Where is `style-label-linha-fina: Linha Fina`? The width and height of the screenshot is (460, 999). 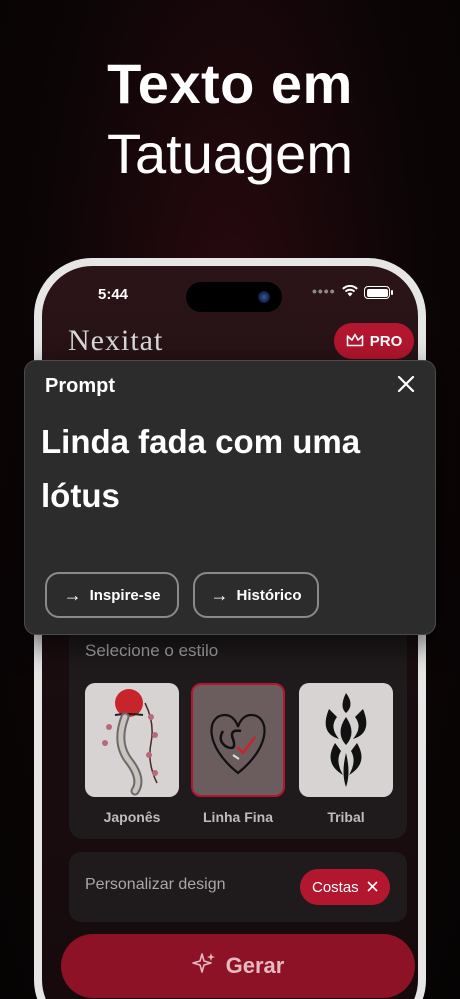 style-label-linha-fina: Linha Fina is located at coordinates (238, 817).